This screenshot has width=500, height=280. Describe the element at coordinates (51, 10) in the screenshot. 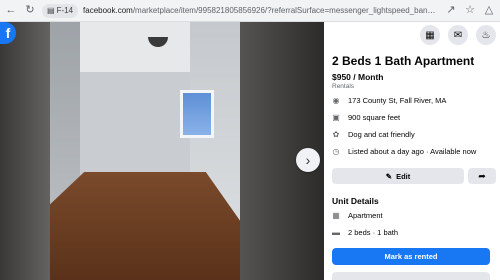

I see `tab-chip-icon: ▤` at that location.